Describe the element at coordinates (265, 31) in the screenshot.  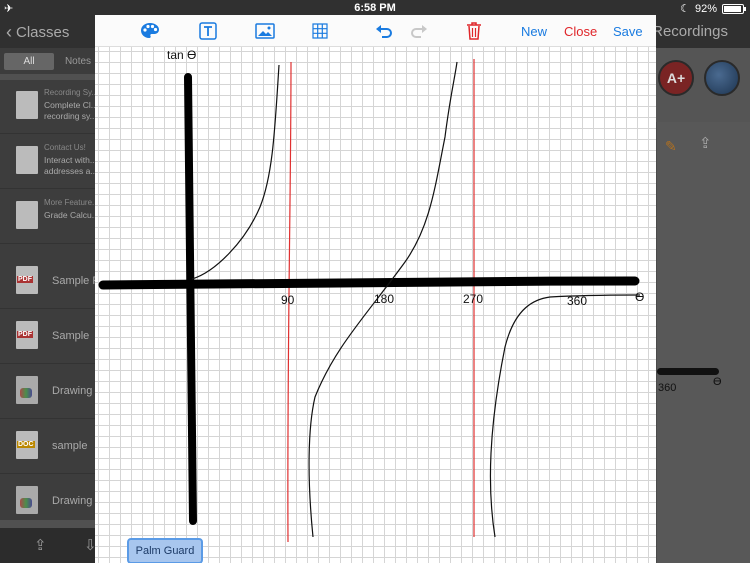
I see `image-icon` at that location.